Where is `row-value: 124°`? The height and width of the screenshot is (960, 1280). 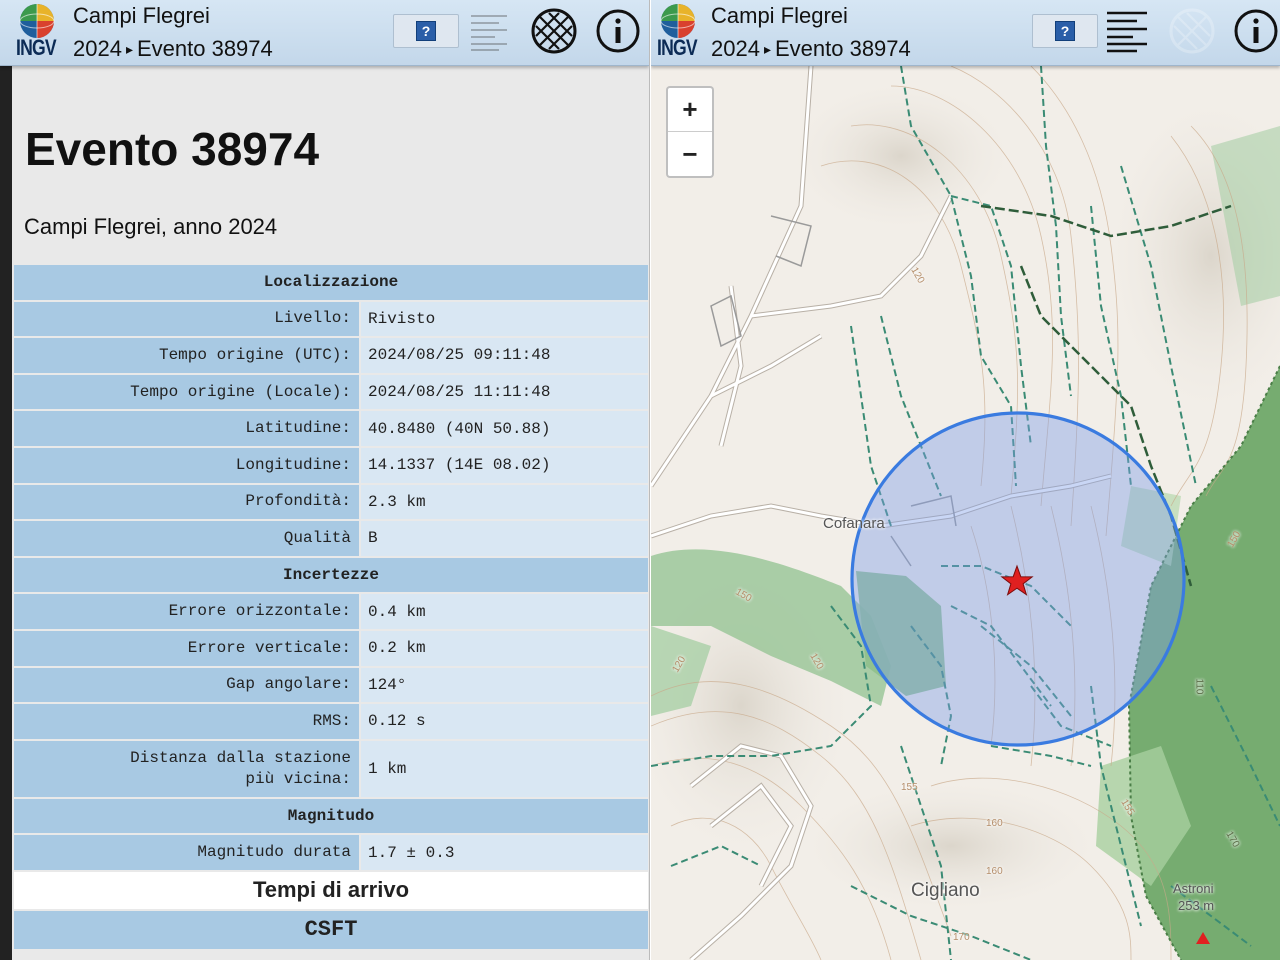 row-value: 124° is located at coordinates (504, 685).